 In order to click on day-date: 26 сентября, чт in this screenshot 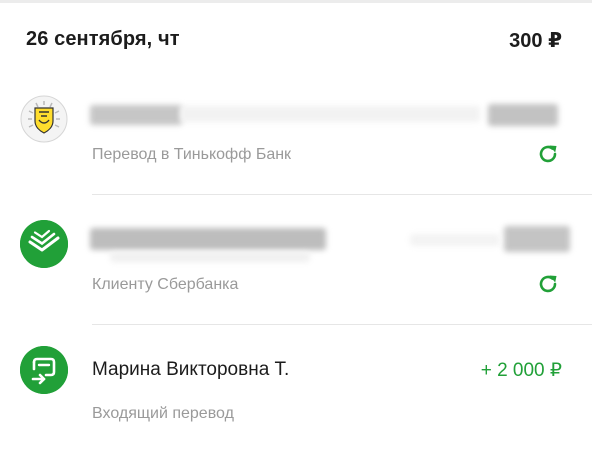, I will do `click(103, 39)`.